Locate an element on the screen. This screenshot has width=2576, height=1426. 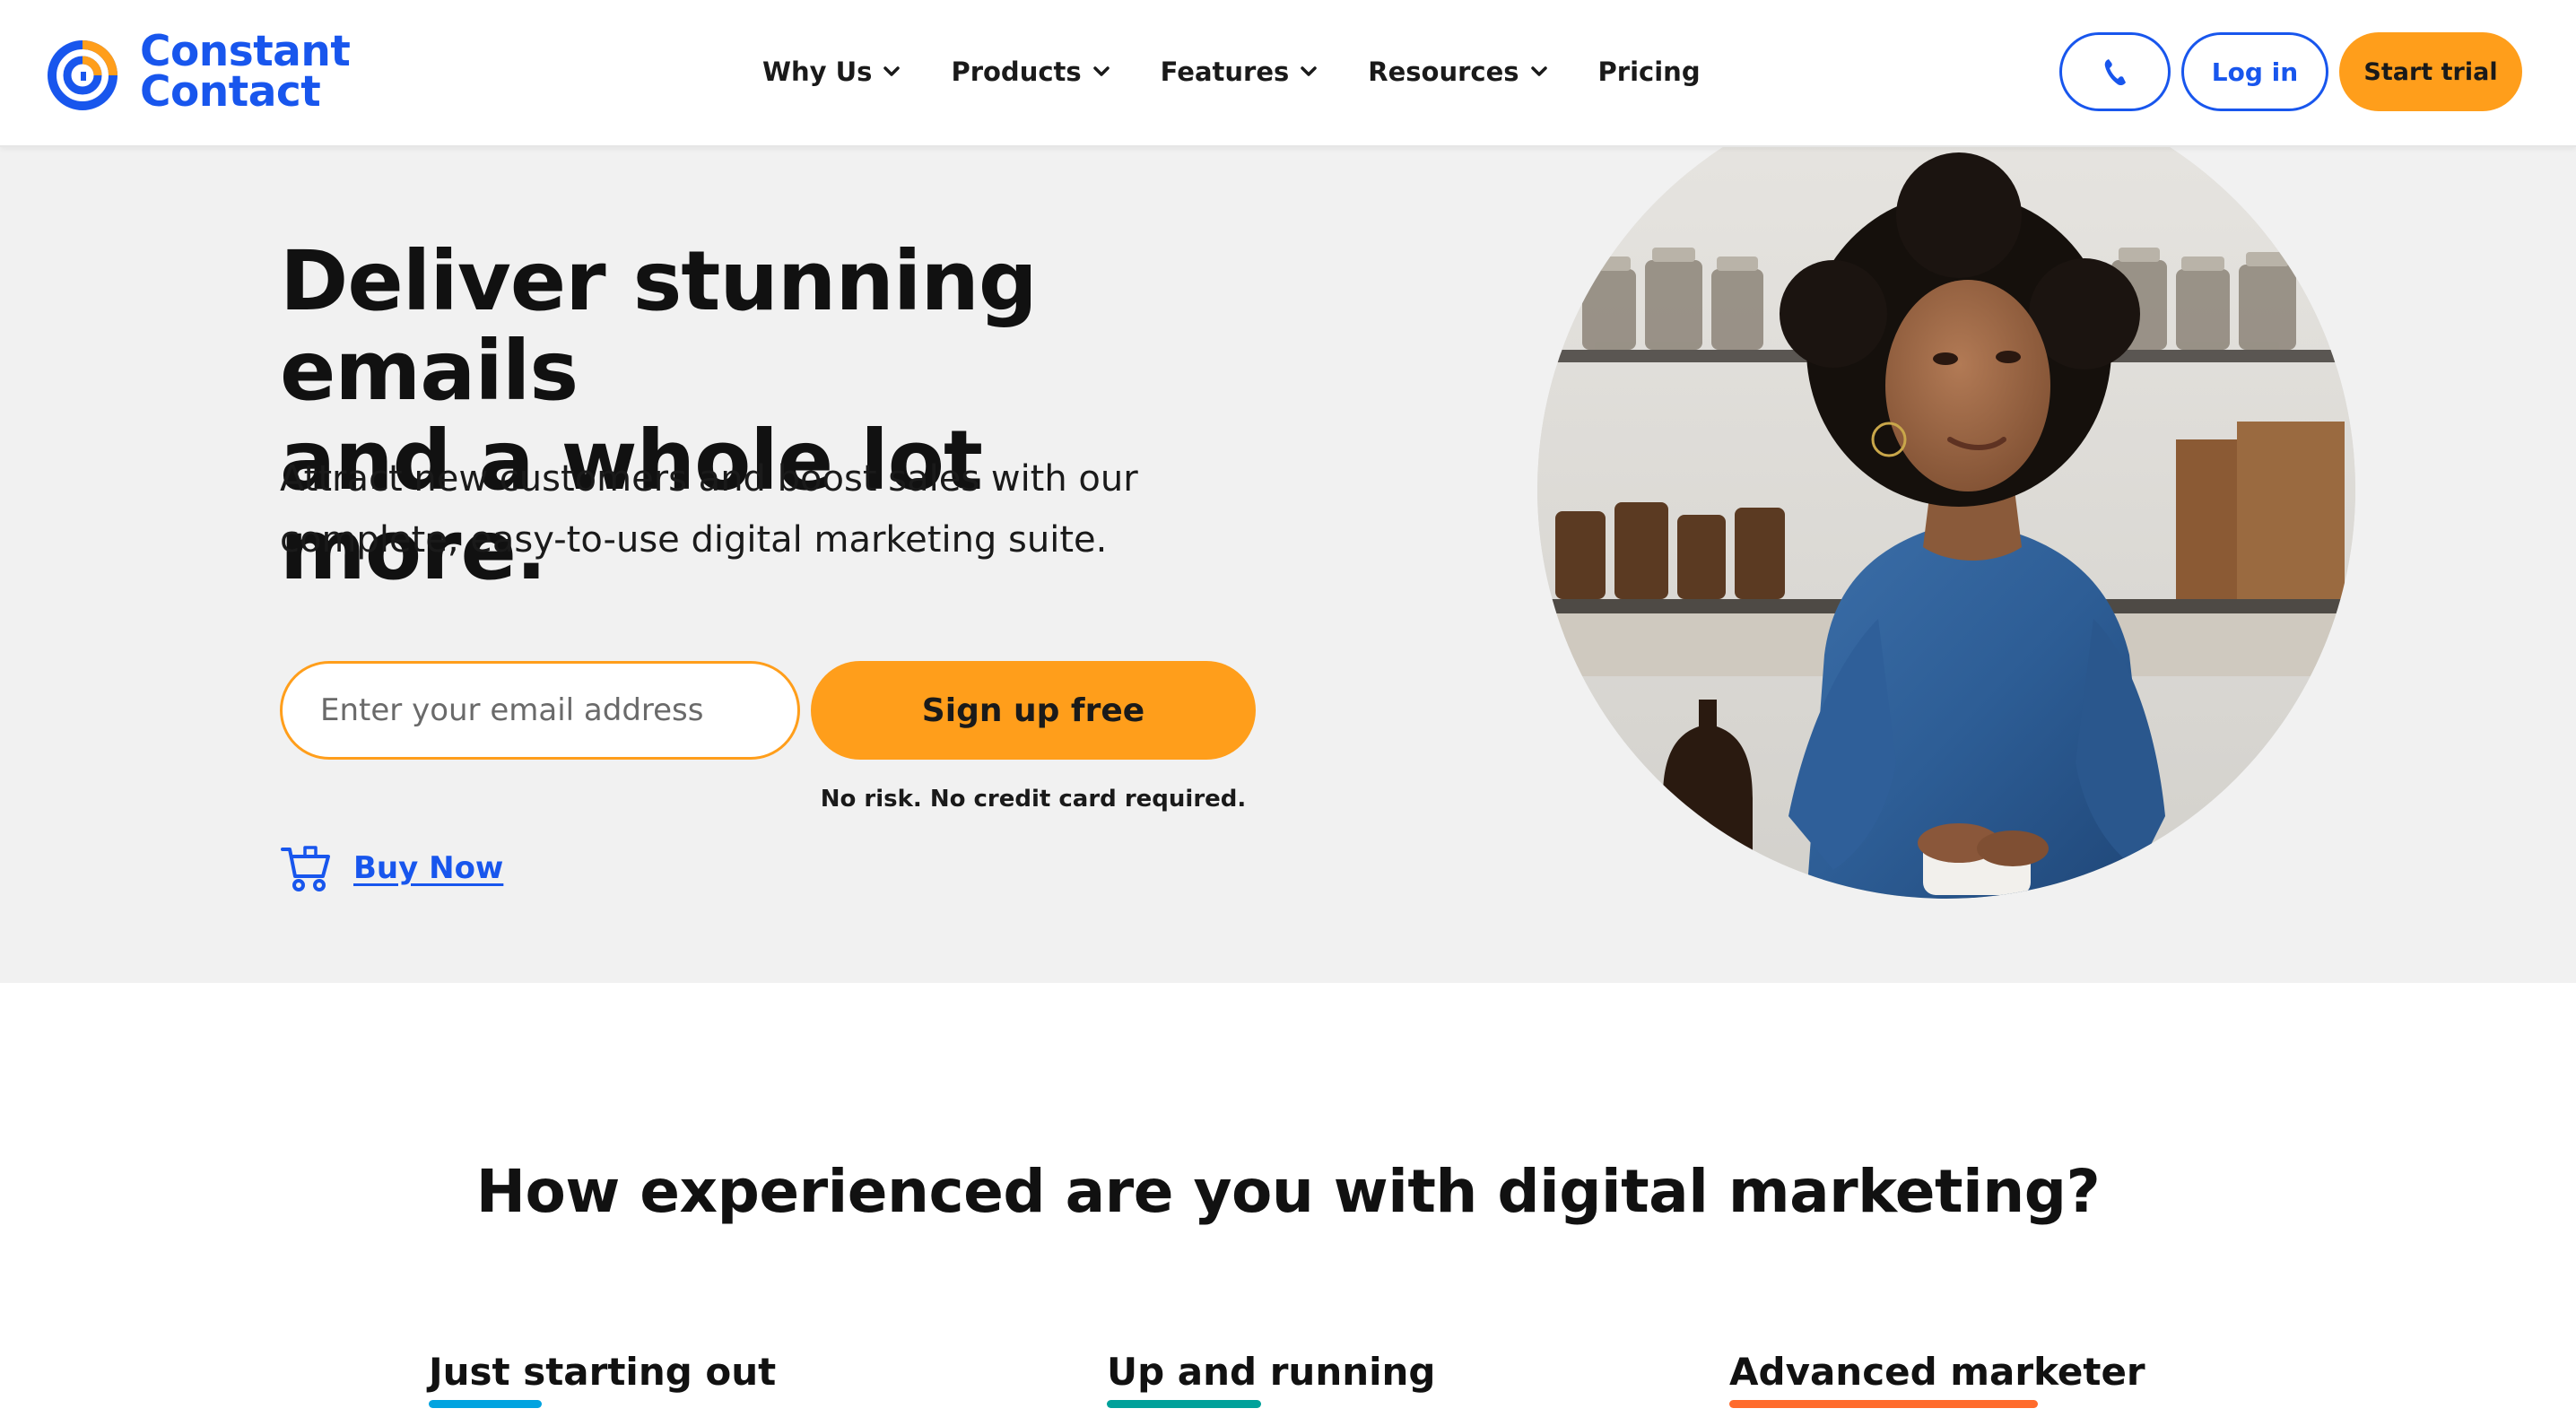
nav-label: Pricing is located at coordinates (1649, 72).